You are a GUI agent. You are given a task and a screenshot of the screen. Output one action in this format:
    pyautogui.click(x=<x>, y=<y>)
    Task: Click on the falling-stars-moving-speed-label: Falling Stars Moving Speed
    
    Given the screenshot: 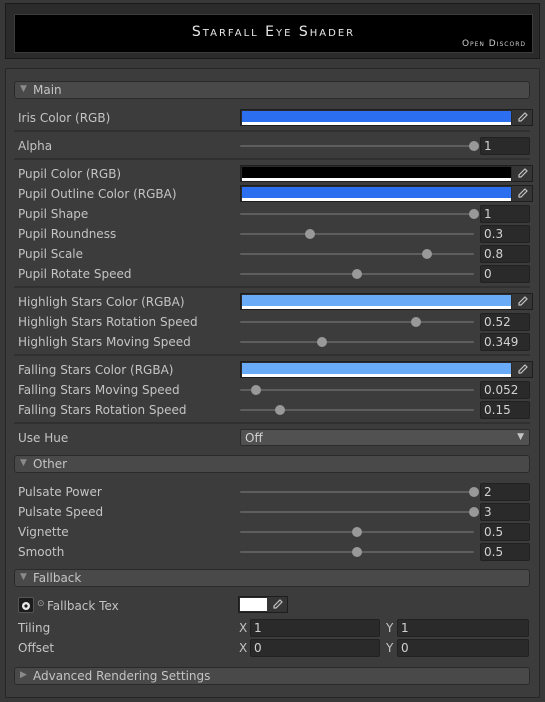 What is the action you would take?
    pyautogui.click(x=99, y=390)
    